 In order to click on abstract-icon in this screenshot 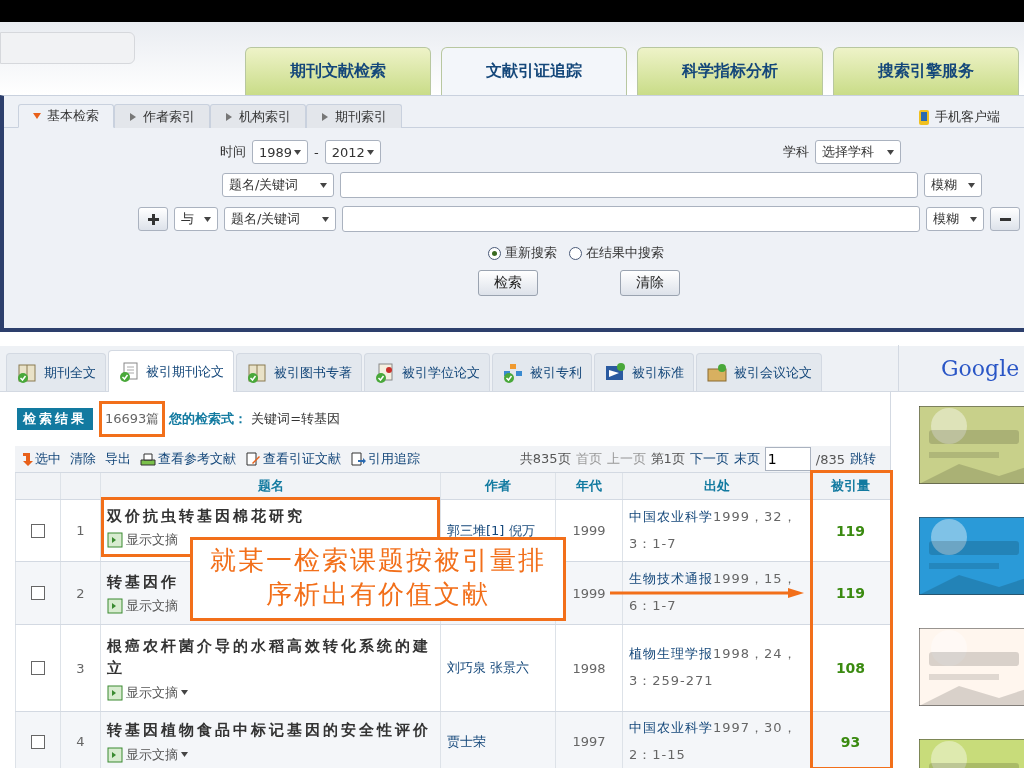, I will do `click(115, 540)`.